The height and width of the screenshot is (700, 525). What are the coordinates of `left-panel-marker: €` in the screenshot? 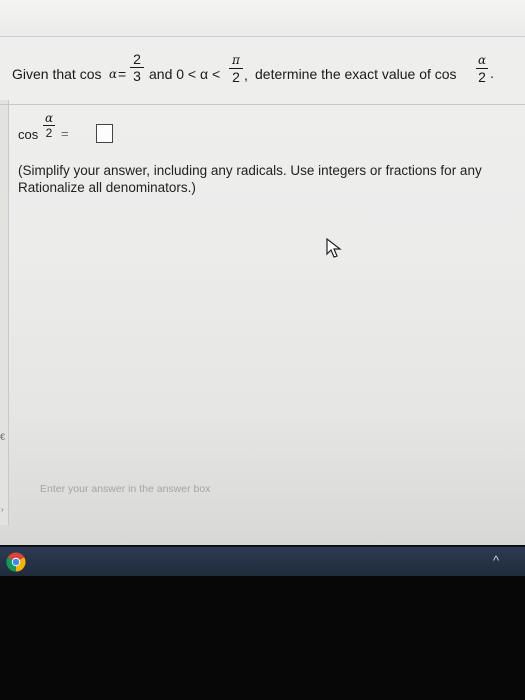 It's located at (3, 437).